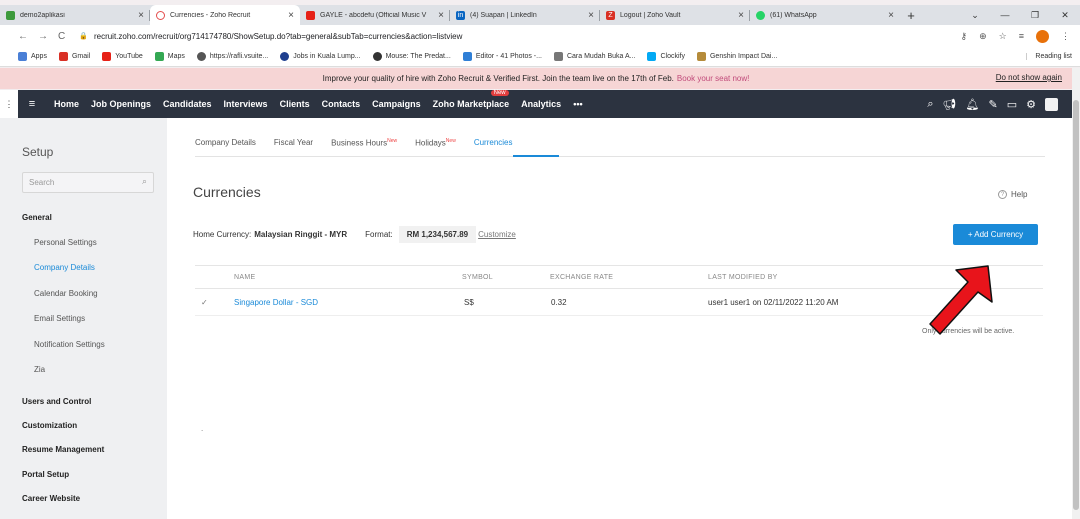  What do you see at coordinates (293, 143) in the screenshot?
I see `tab-fiscal-year: Fiscal Year` at bounding box center [293, 143].